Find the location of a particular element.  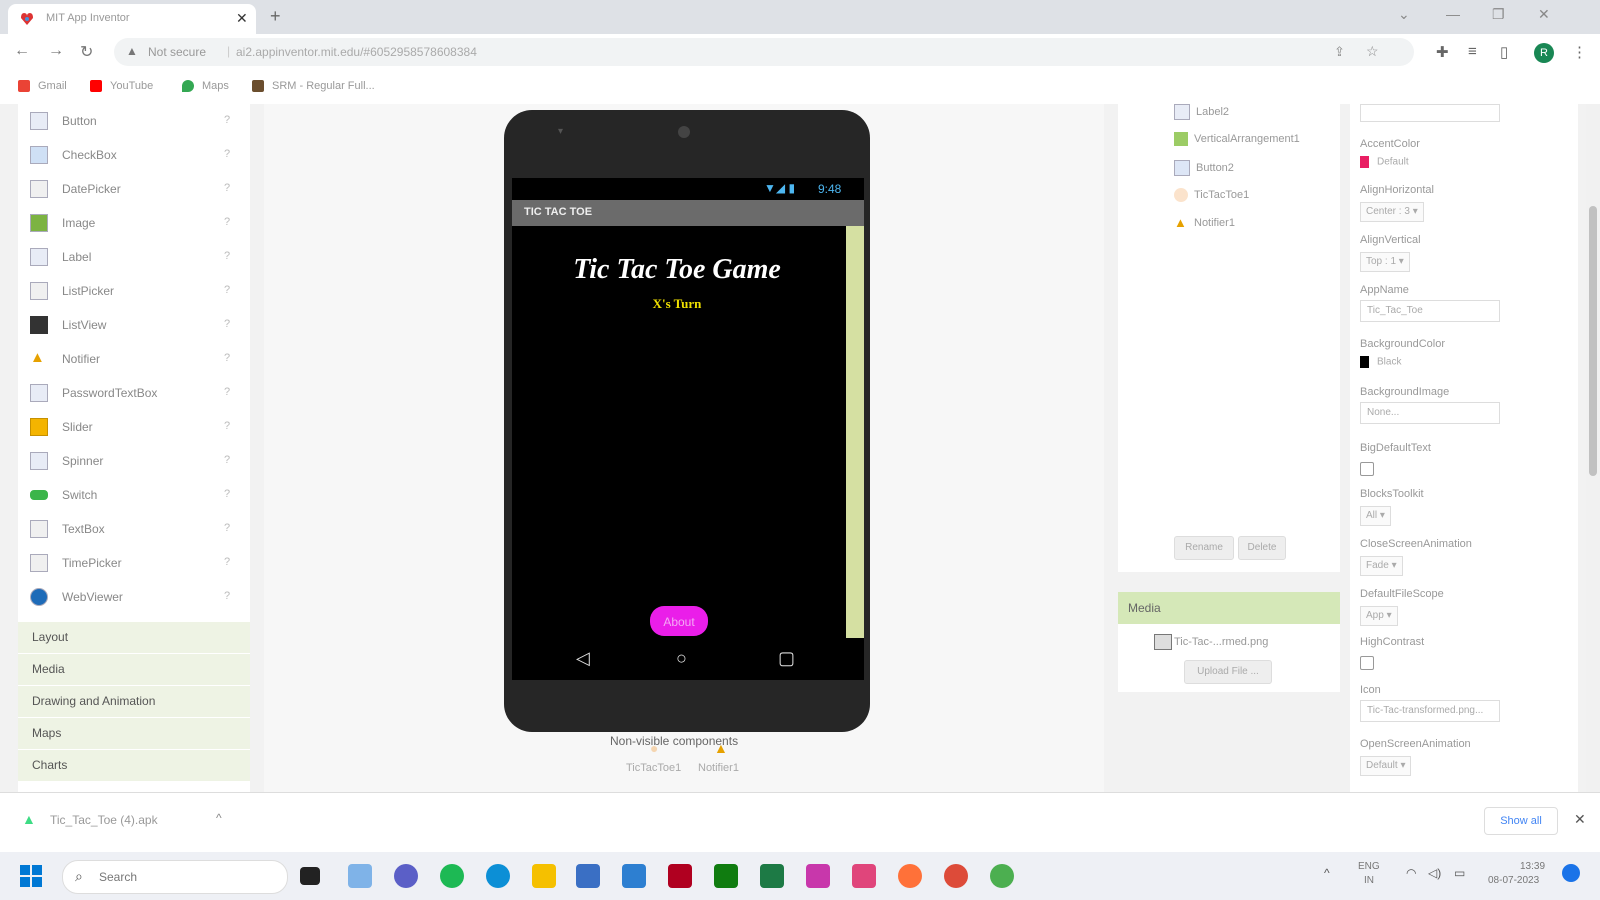

highcontrast-checkbox is located at coordinates (1367, 663).